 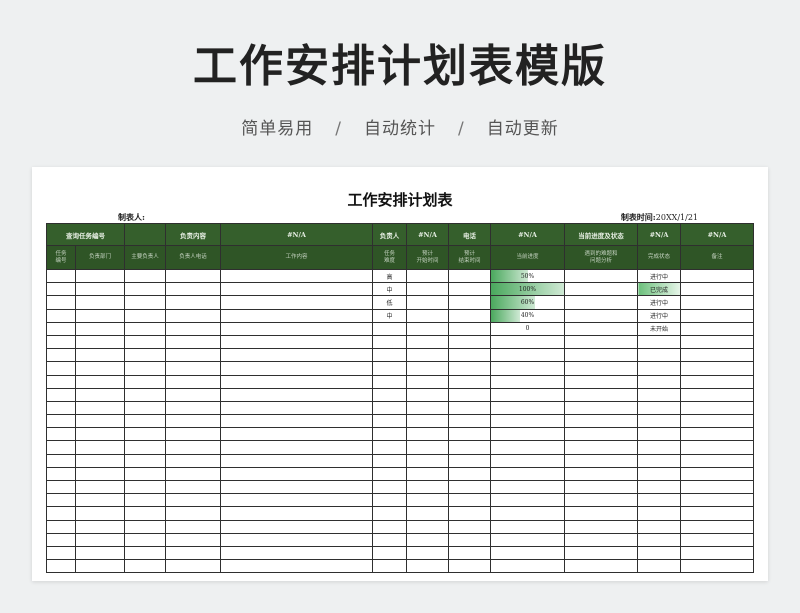 I want to click on status-cell: 未开始, so click(x=659, y=328).